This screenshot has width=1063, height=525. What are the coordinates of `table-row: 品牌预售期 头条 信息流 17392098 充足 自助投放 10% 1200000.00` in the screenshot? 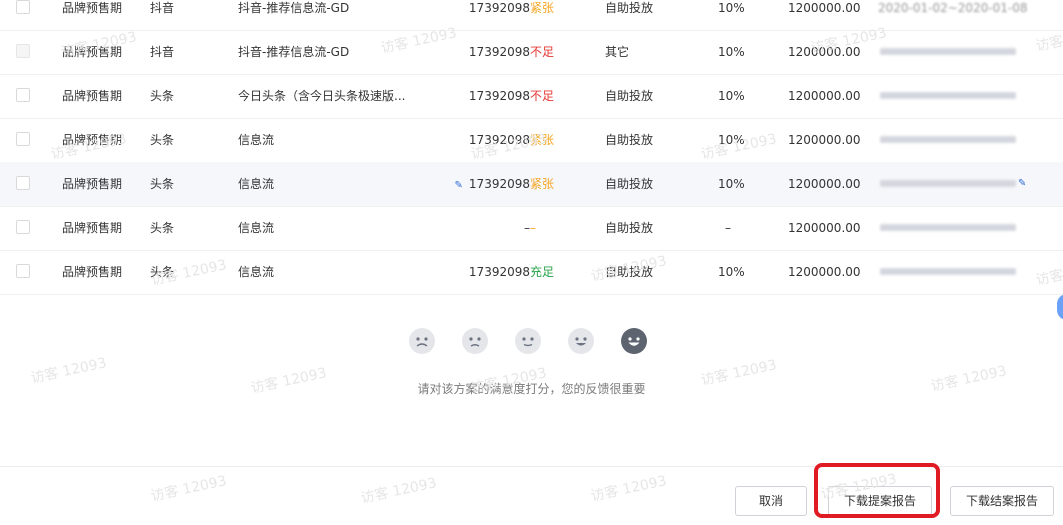 It's located at (531, 272).